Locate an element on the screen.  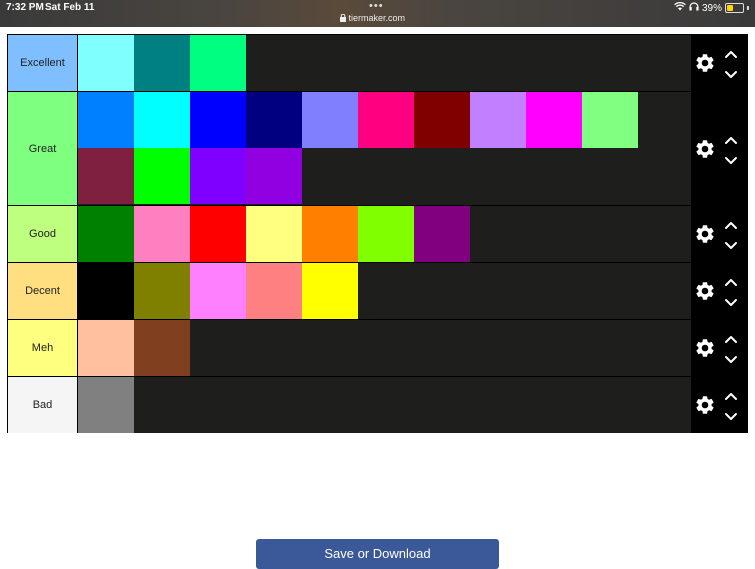
lock-icon is located at coordinates (344, 18).